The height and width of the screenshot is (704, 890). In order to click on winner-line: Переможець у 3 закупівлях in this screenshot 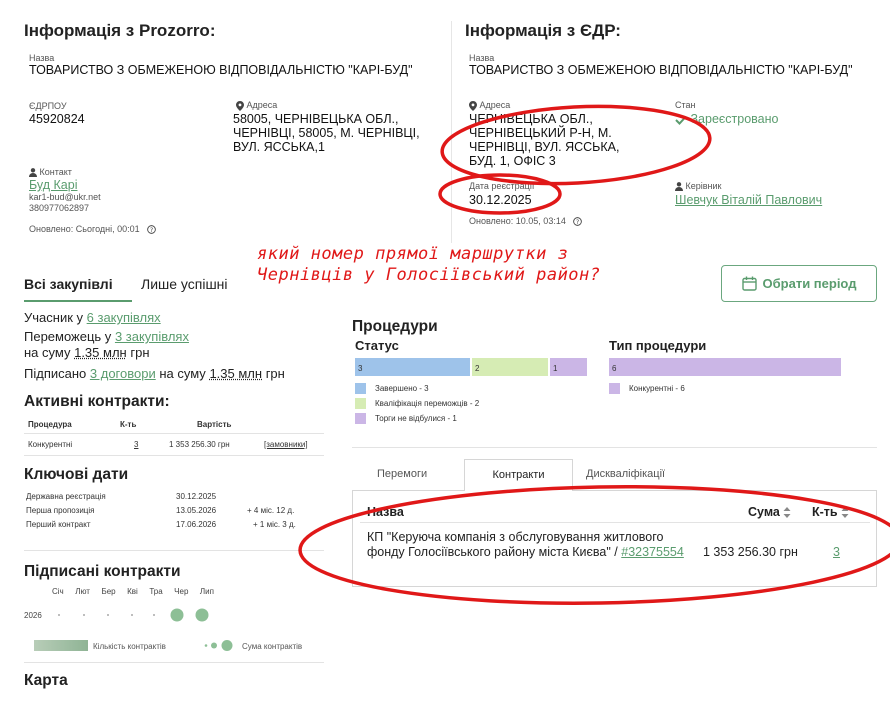, I will do `click(106, 336)`.